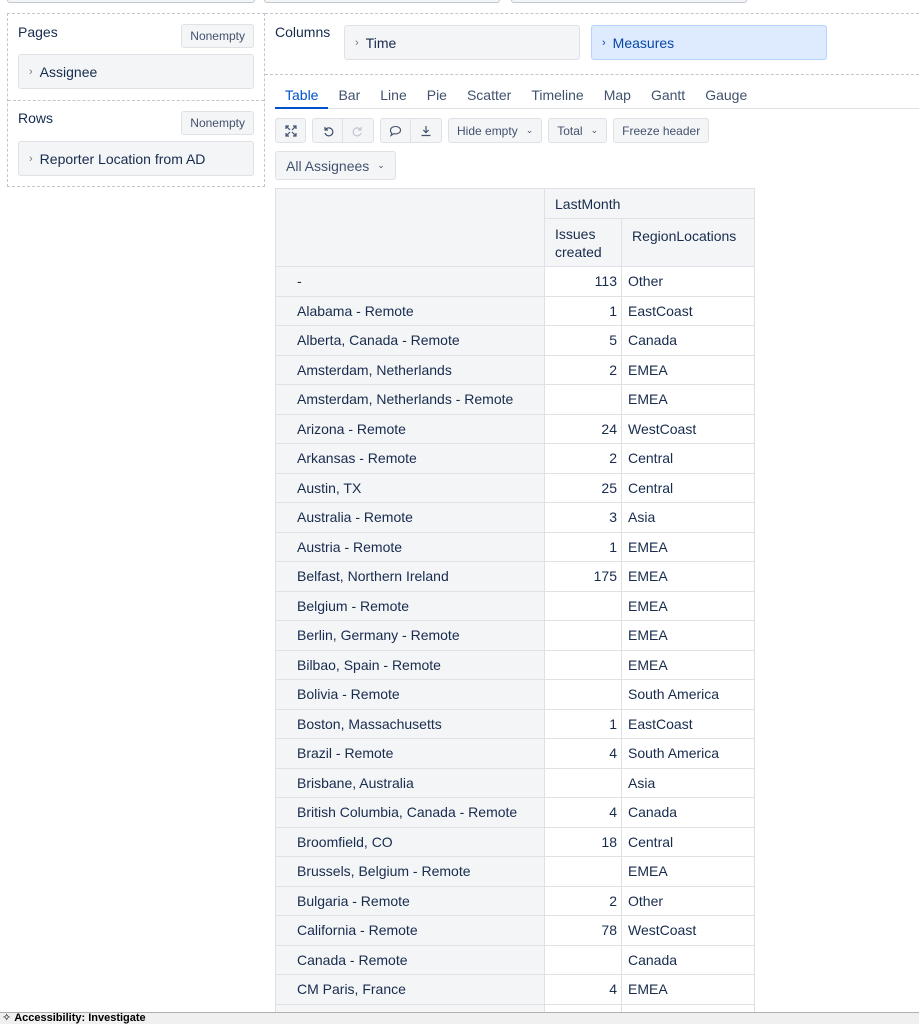  I want to click on row-header-location: Amsterdam, Netherlands - Remote, so click(410, 399).